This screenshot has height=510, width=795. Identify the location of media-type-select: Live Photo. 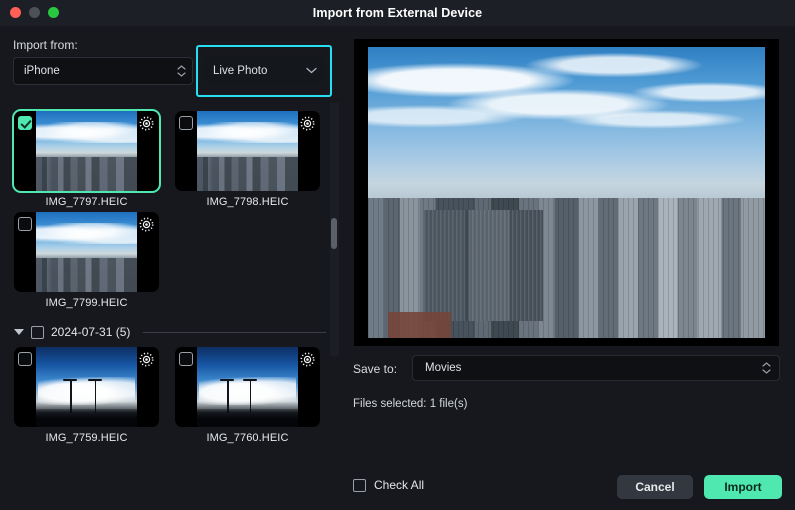
(264, 71).